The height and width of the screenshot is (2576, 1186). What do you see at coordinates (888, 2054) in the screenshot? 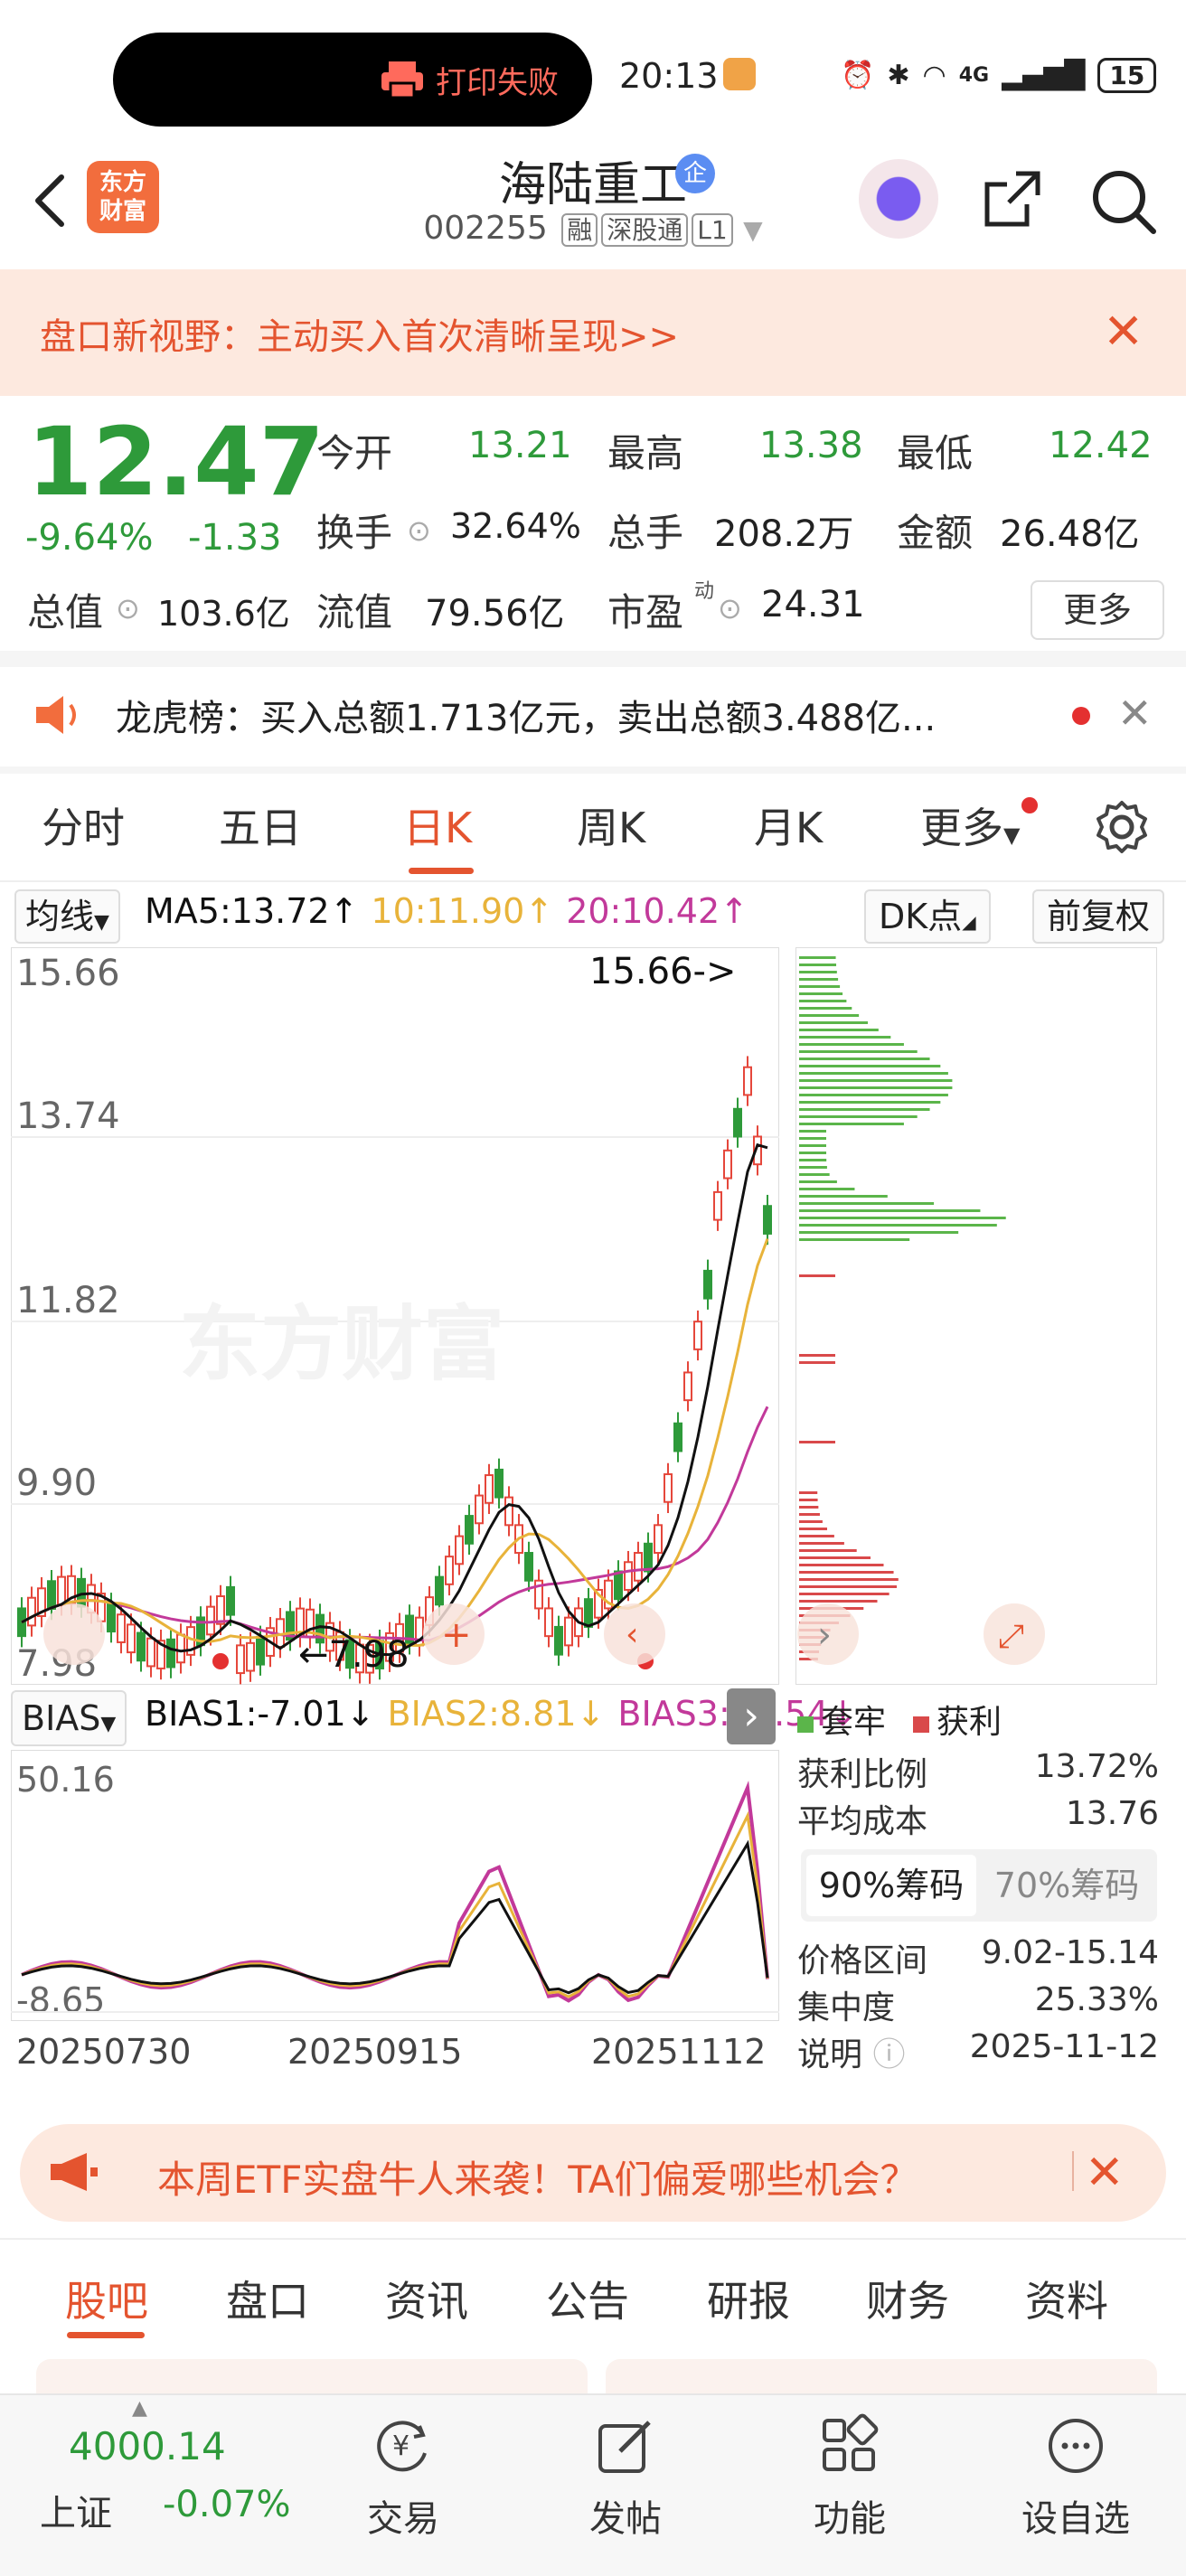
I see `info-icon: ⓘ` at bounding box center [888, 2054].